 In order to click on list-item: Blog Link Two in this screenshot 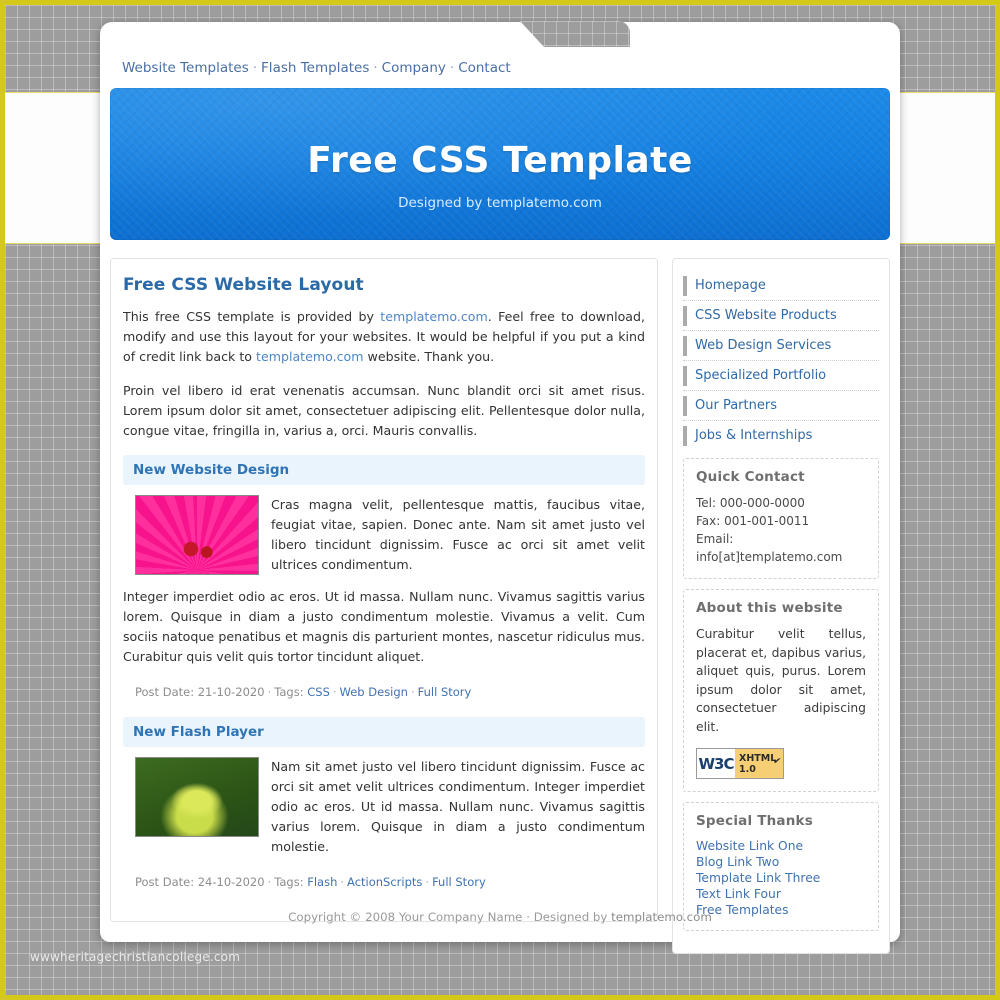, I will do `click(781, 862)`.